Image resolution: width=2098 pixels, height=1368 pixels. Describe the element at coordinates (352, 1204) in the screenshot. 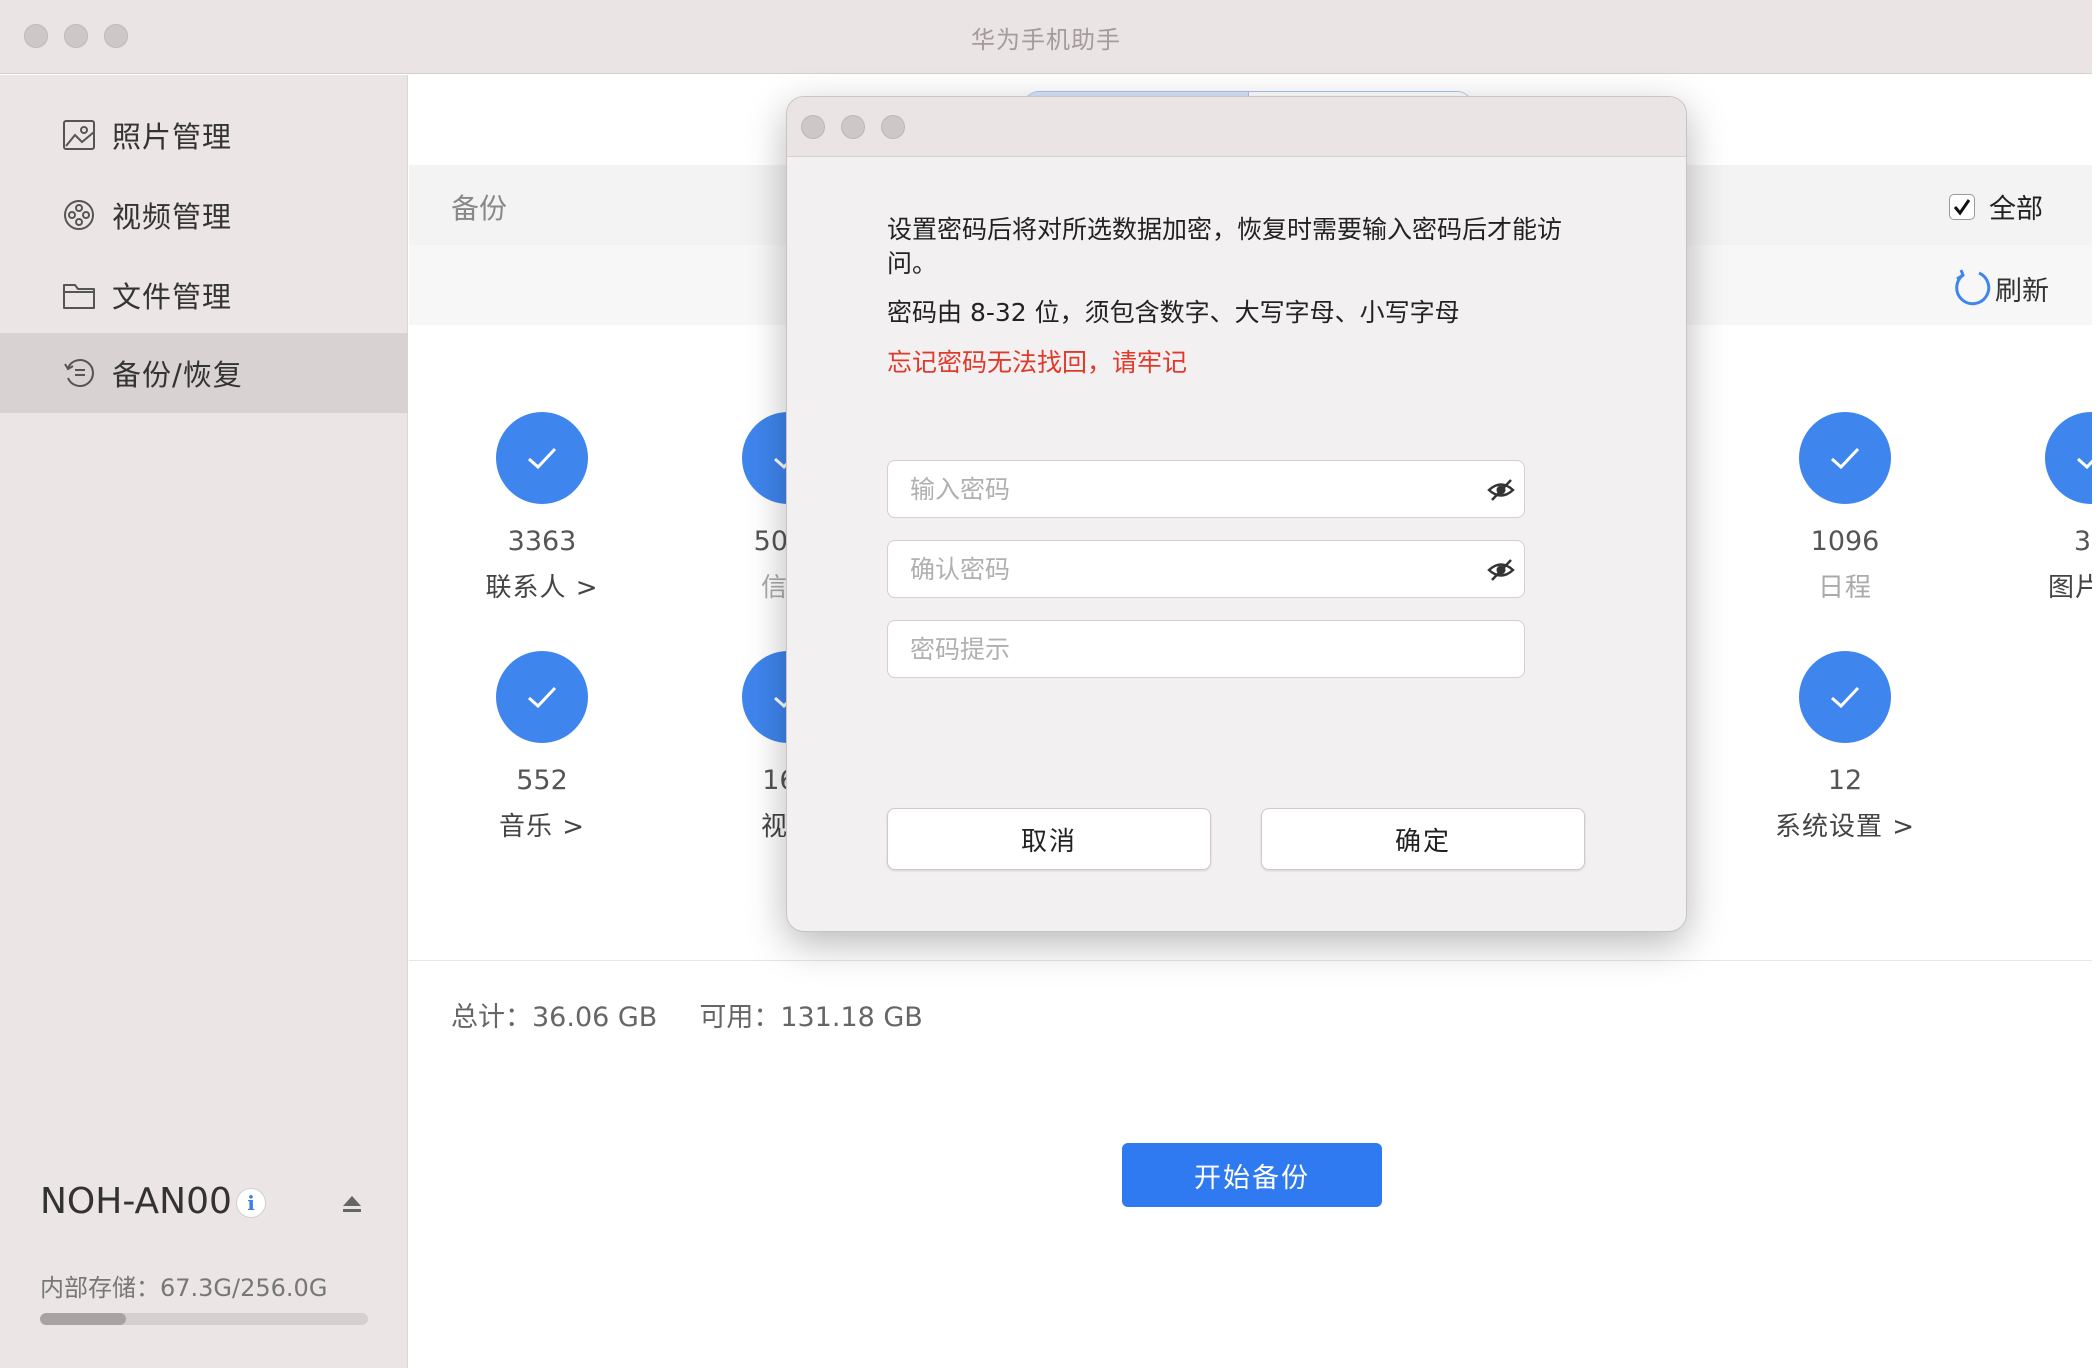

I see `eject-icon` at that location.